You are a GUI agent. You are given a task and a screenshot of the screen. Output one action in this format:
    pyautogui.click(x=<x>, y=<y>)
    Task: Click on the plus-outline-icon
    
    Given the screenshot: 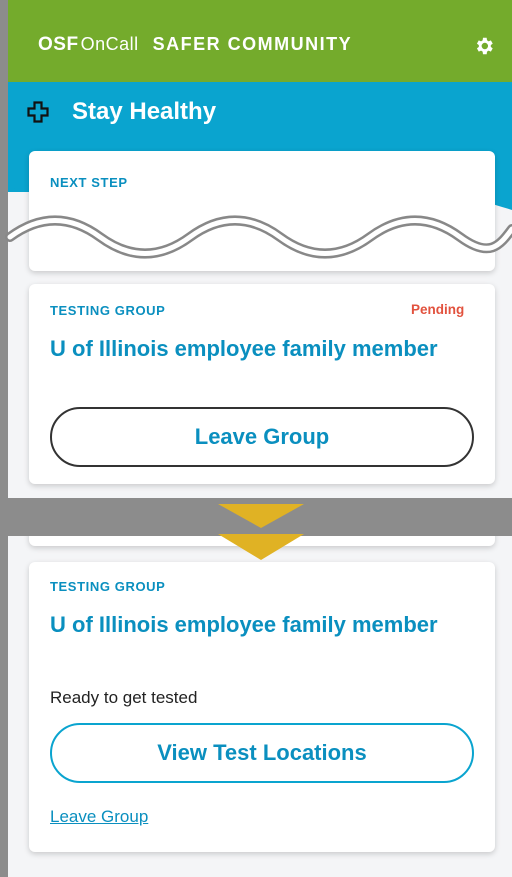 What is the action you would take?
    pyautogui.click(x=38, y=112)
    